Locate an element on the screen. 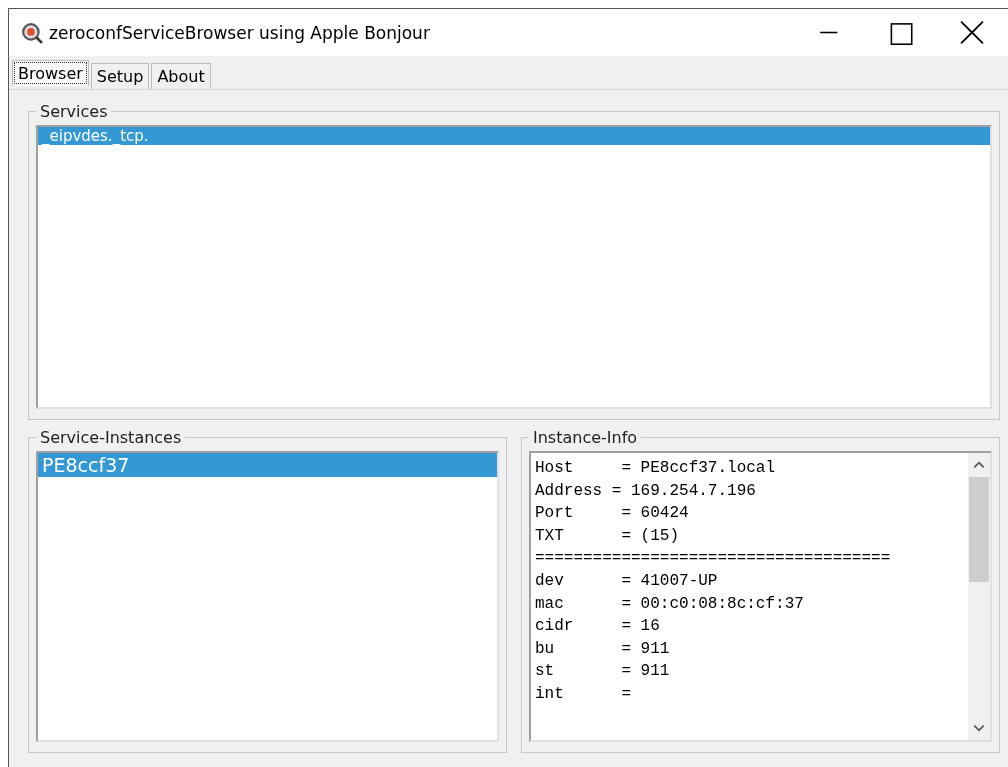 This screenshot has height=767, width=1008. scrollbar-thumb is located at coordinates (979, 529).